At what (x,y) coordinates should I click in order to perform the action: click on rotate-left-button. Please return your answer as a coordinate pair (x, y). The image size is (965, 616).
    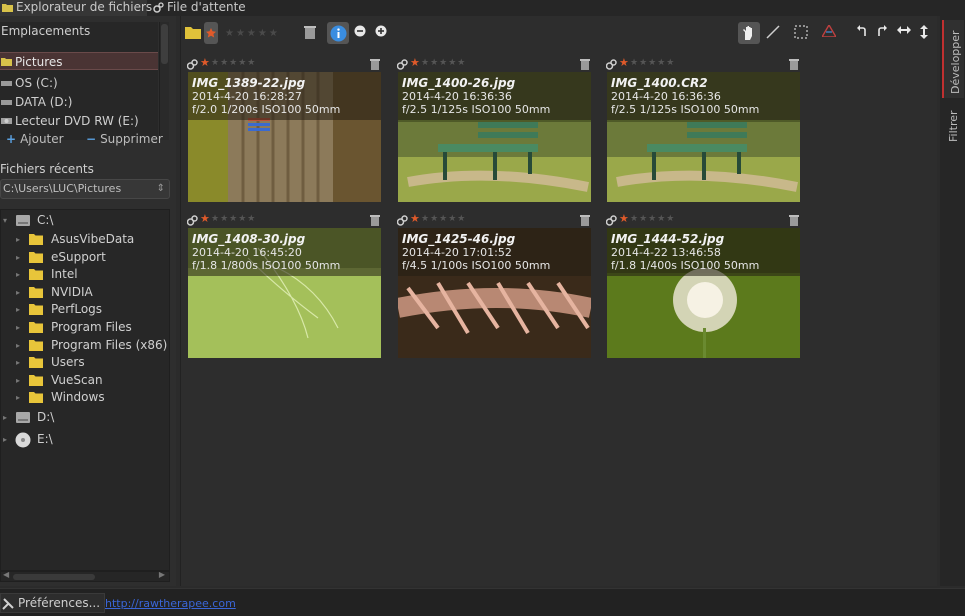
    Looking at the image, I should click on (864, 33).